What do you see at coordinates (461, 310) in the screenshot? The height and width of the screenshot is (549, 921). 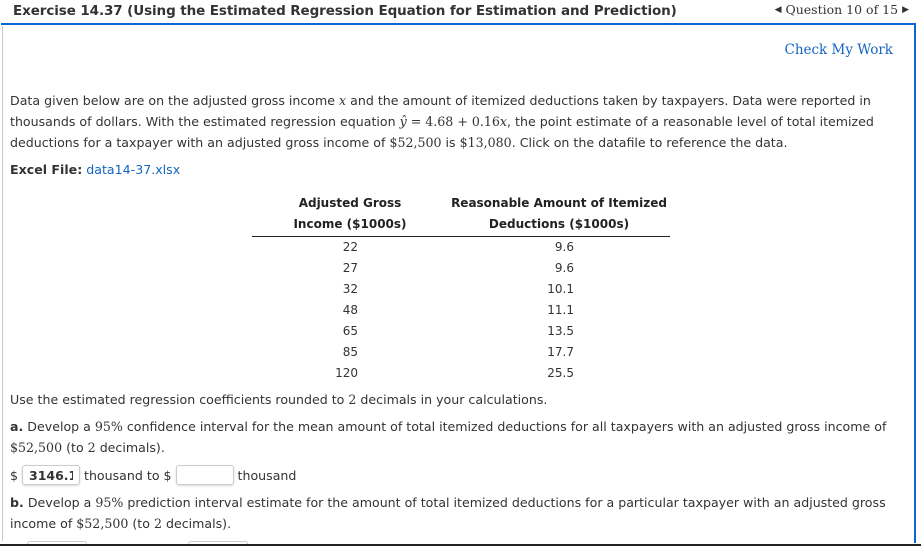 I see `table-row: 48 11.1` at bounding box center [461, 310].